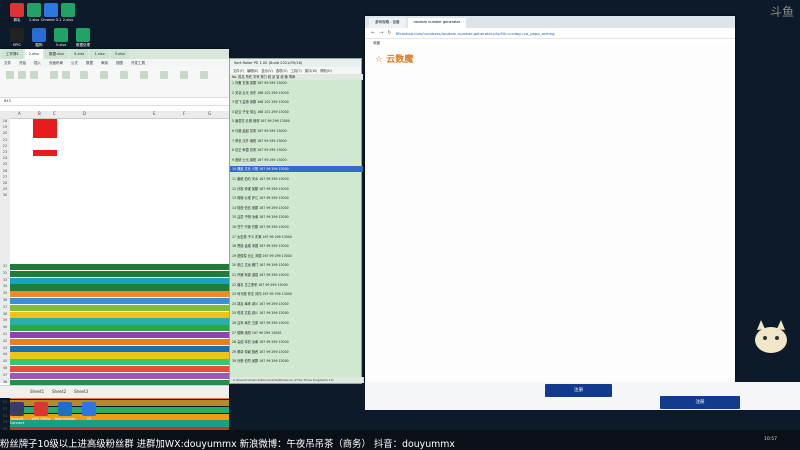 This screenshot has height=450, width=800. What do you see at coordinates (34, 54) in the screenshot?
I see `workbook-tab: 2.xlsx` at bounding box center [34, 54].